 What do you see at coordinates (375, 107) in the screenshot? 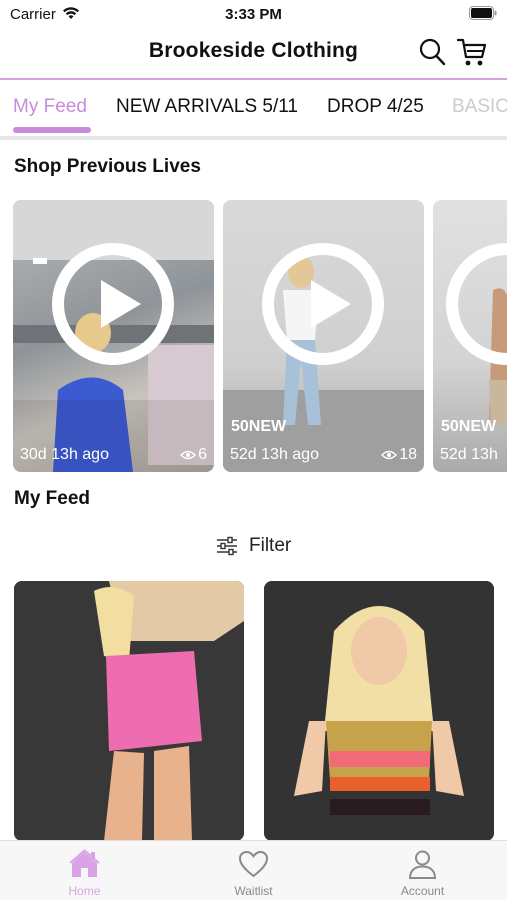
I see `tab-drop: DROP 4/25` at bounding box center [375, 107].